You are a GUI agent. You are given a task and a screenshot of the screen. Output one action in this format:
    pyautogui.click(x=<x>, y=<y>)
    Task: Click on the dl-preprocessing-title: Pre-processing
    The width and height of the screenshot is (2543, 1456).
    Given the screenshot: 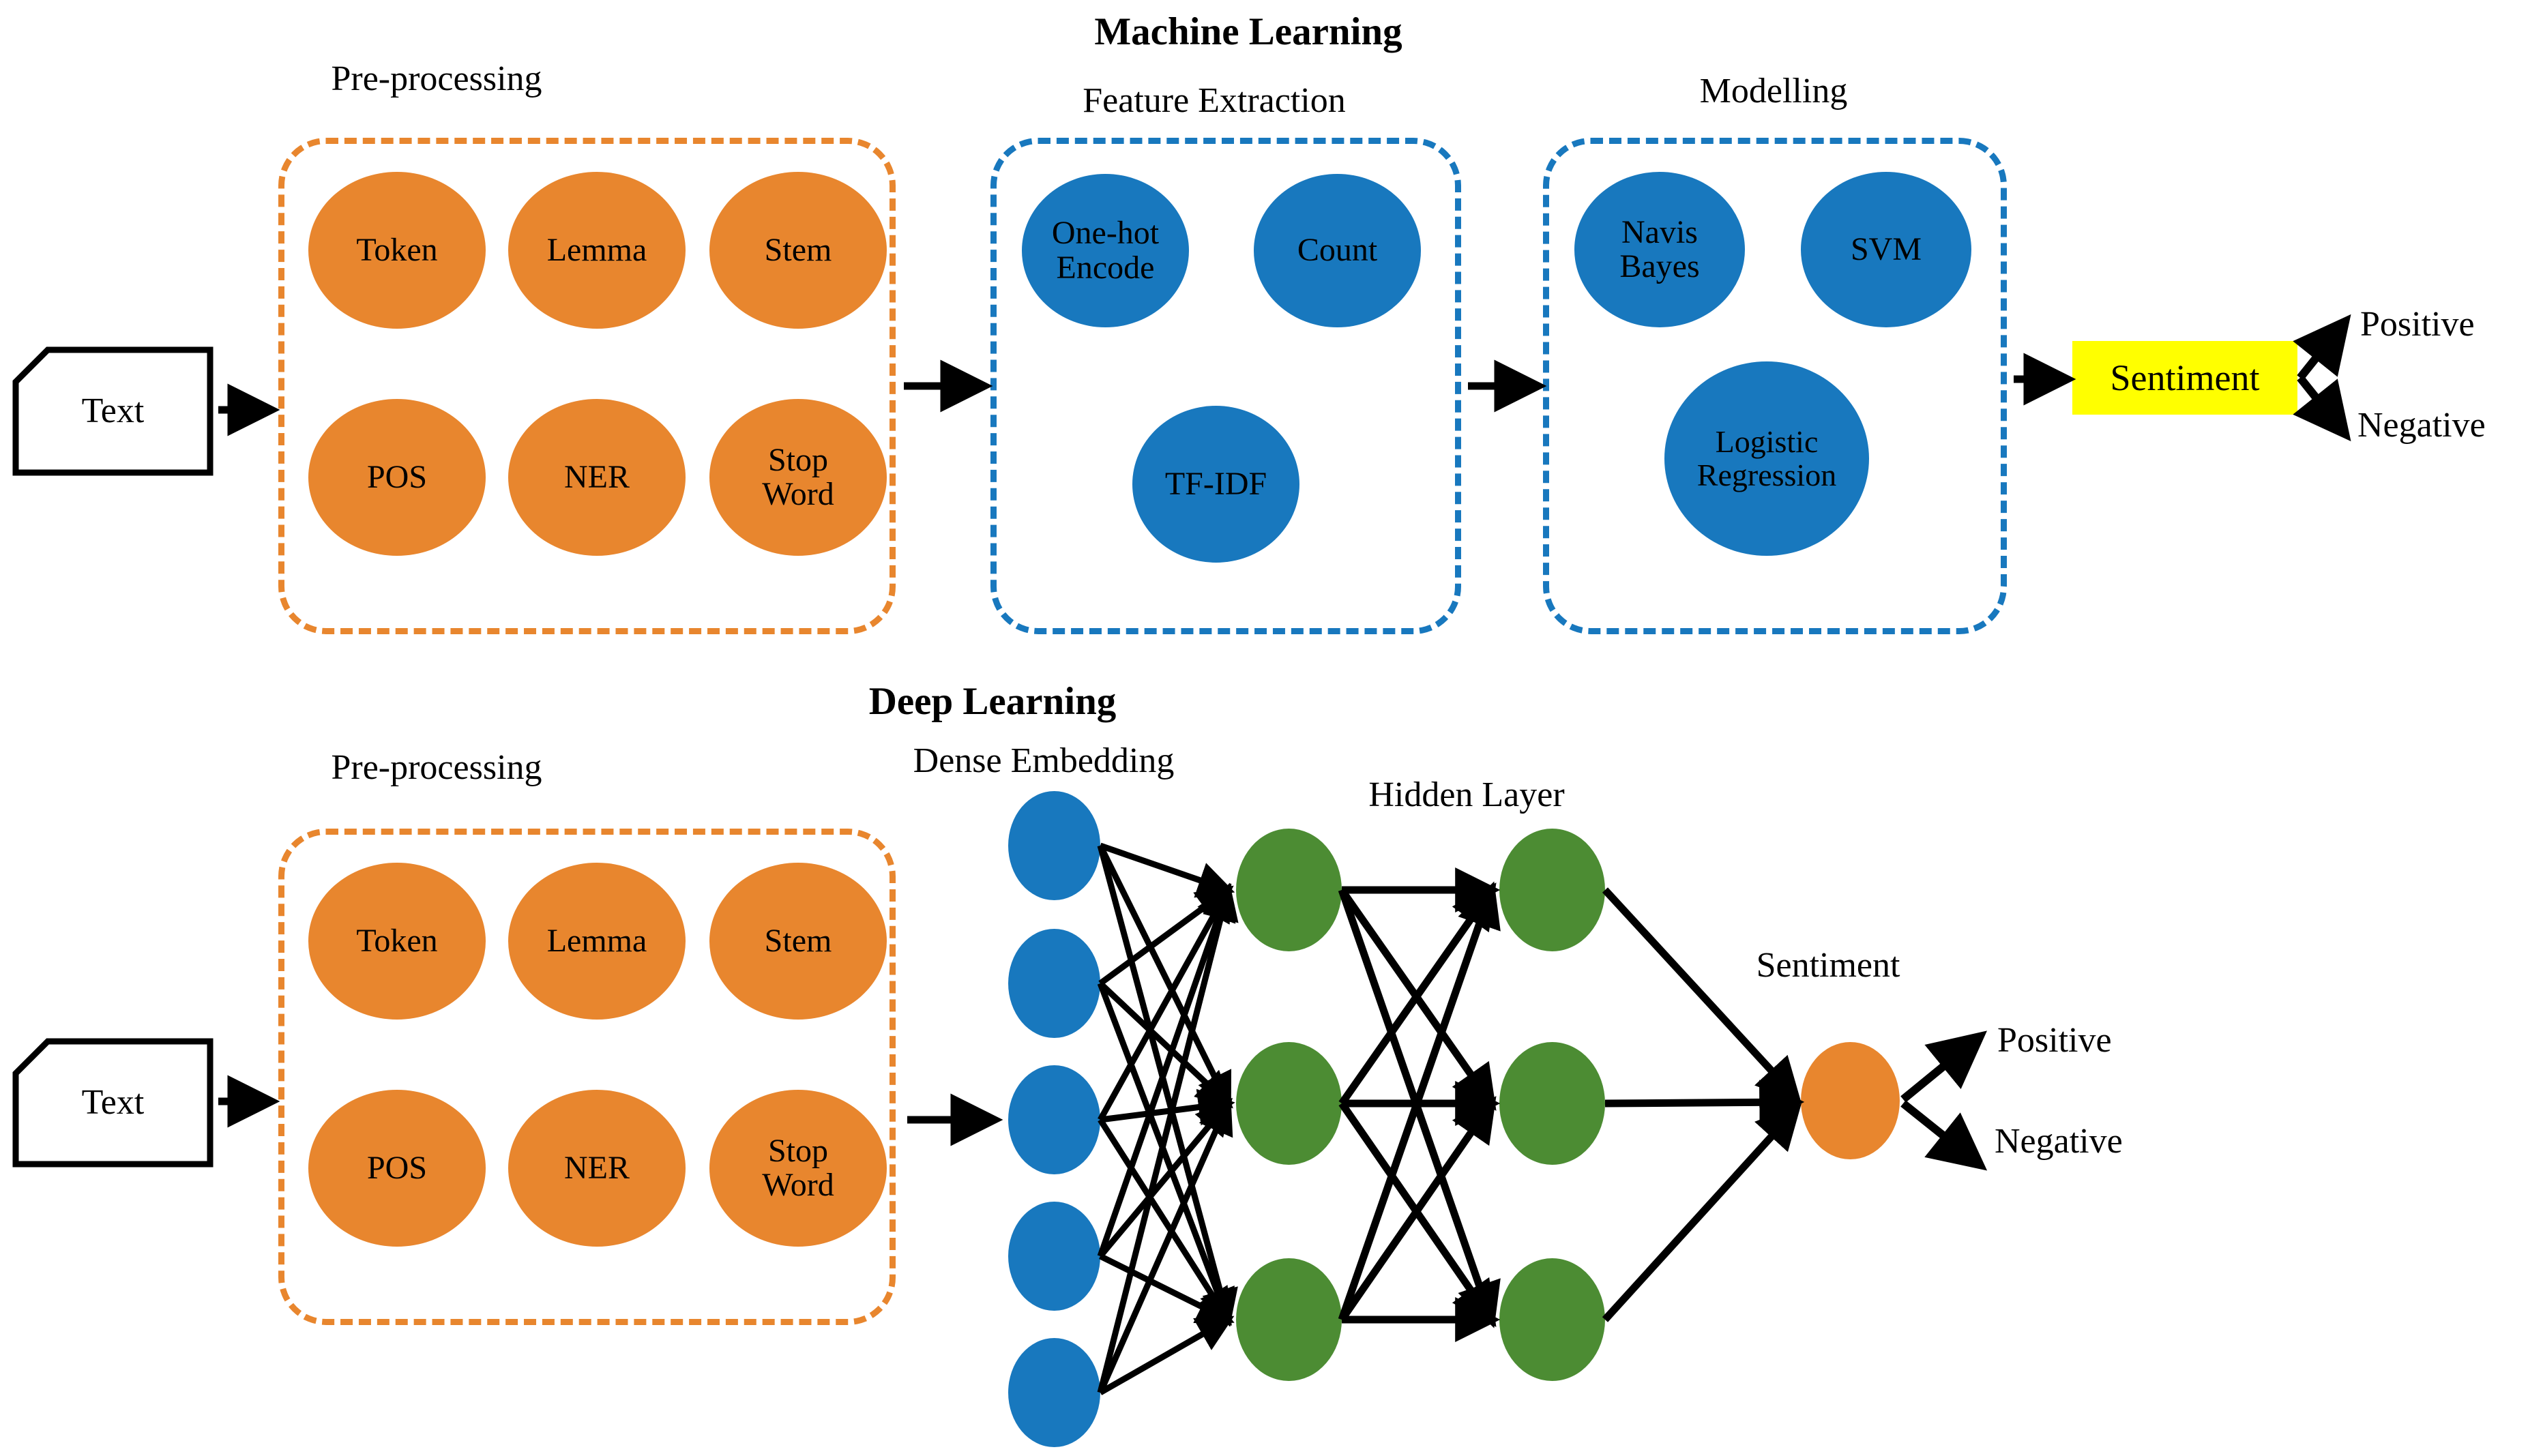 What is the action you would take?
    pyautogui.click(x=436, y=767)
    